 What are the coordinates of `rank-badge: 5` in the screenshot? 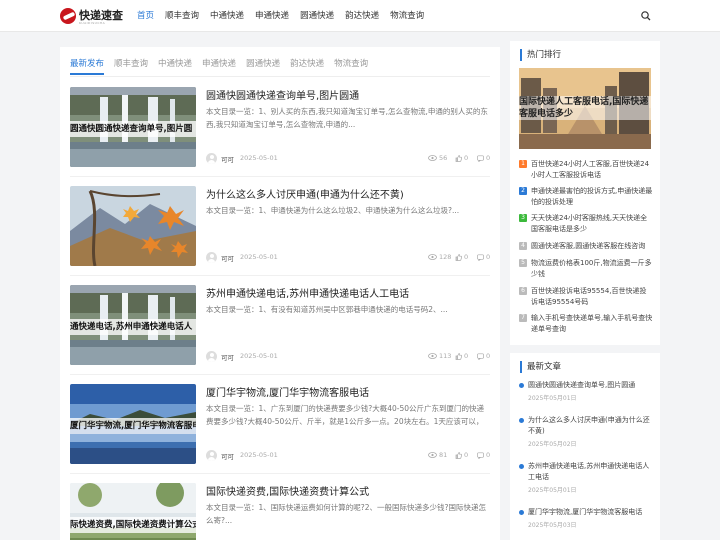 It's located at (523, 263).